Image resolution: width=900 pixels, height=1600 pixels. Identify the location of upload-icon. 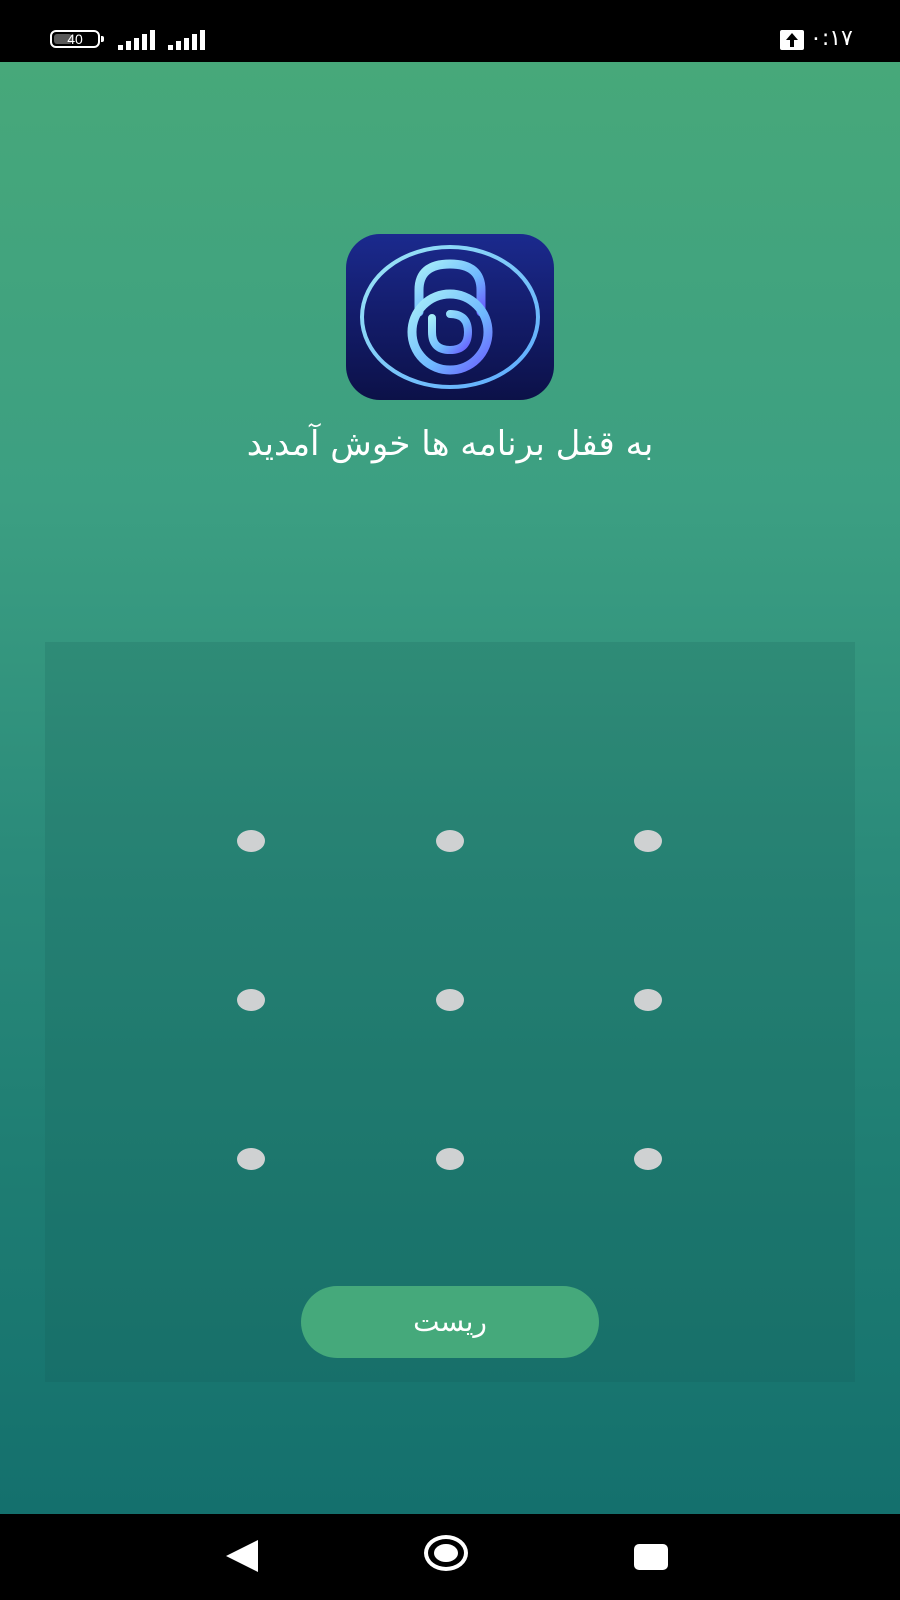
(792, 40).